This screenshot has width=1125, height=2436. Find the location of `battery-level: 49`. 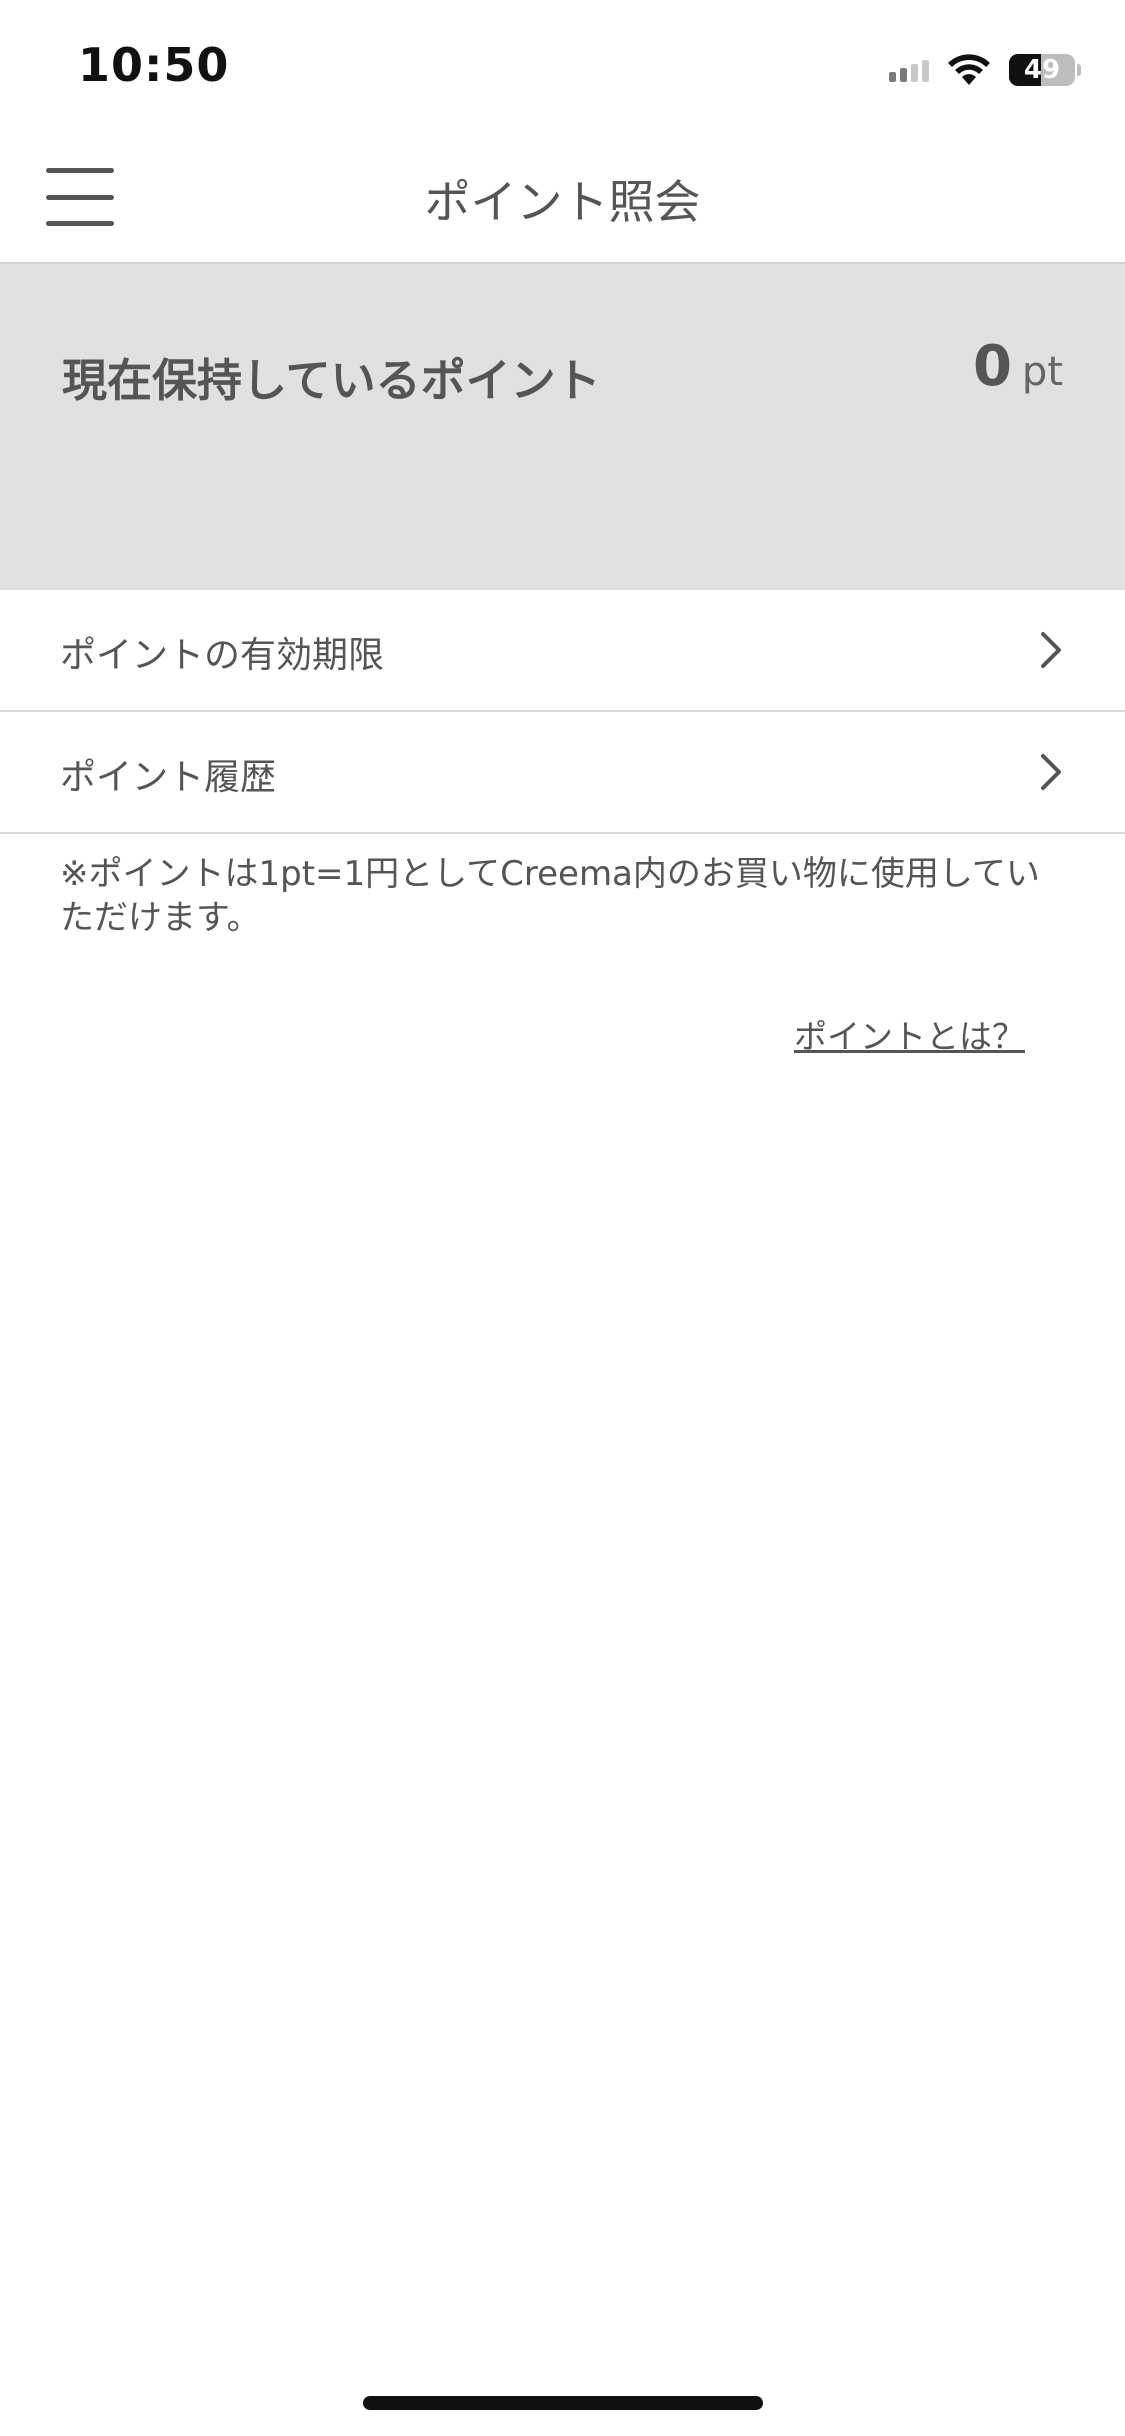

battery-level: 49 is located at coordinates (1042, 70).